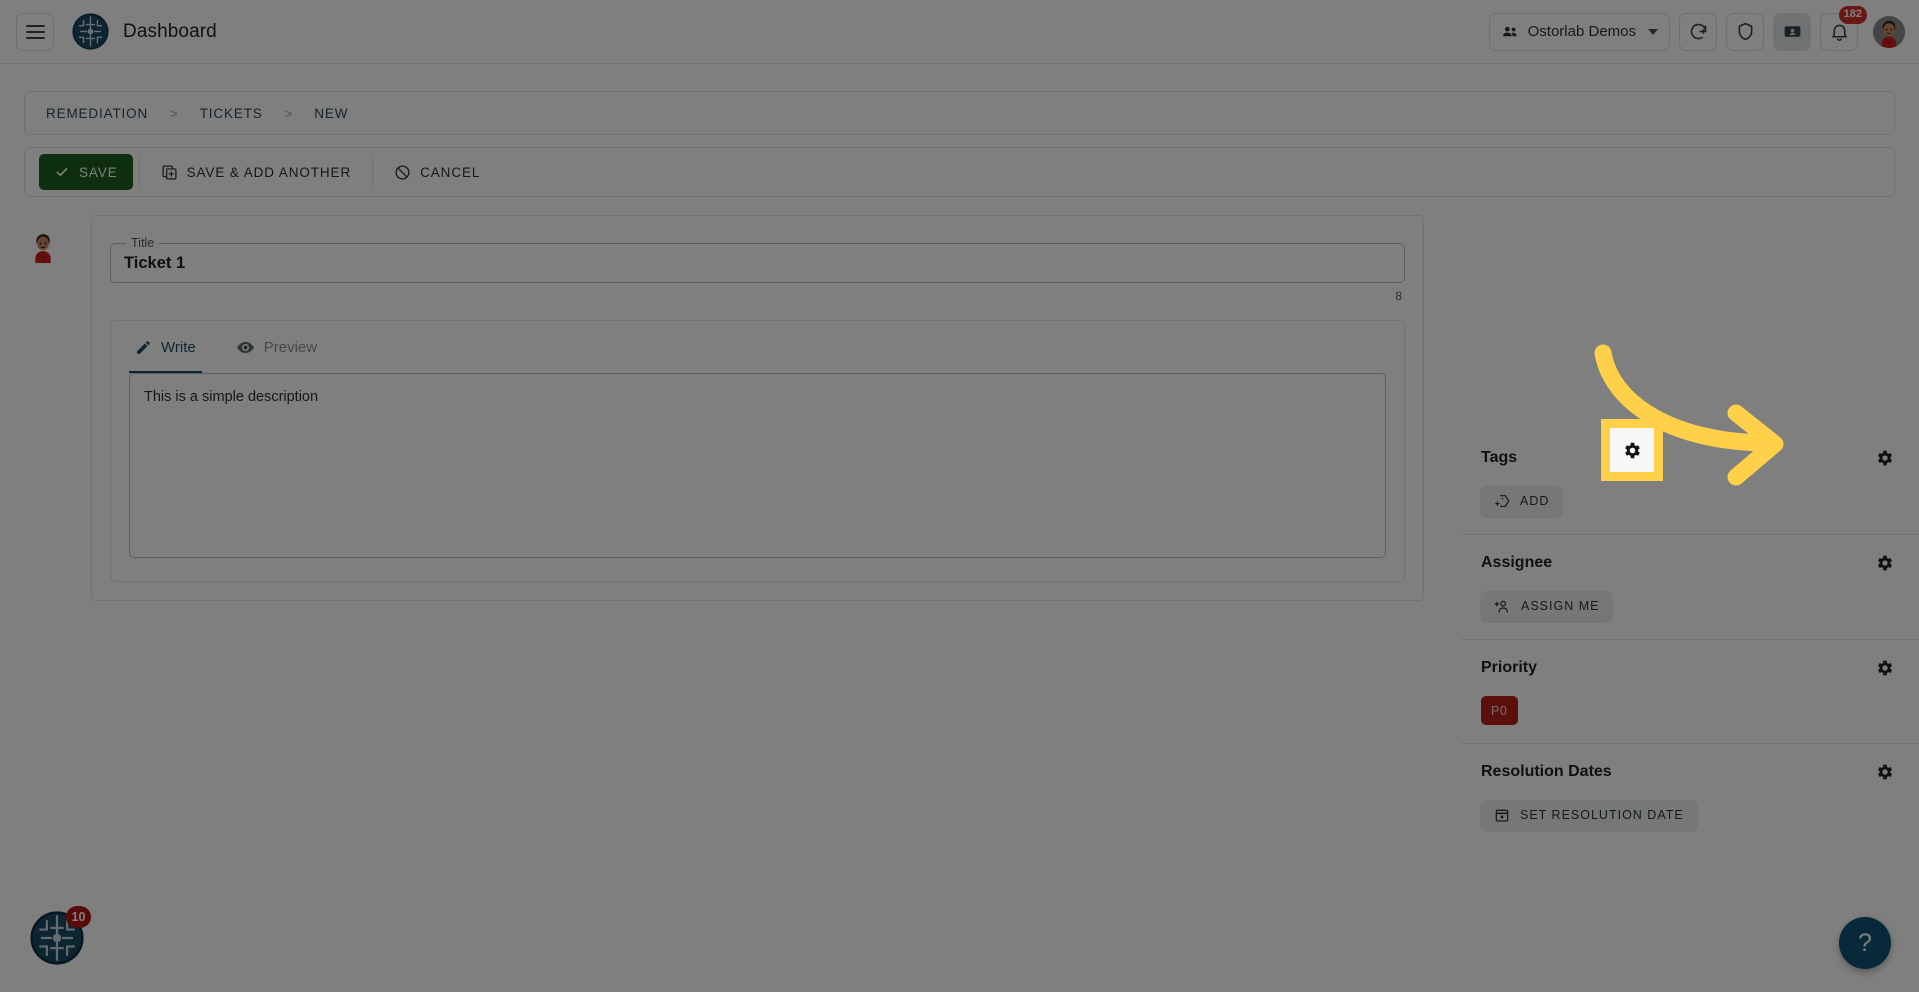 The height and width of the screenshot is (992, 1919). What do you see at coordinates (1792, 31) in the screenshot?
I see `ticket-icon` at bounding box center [1792, 31].